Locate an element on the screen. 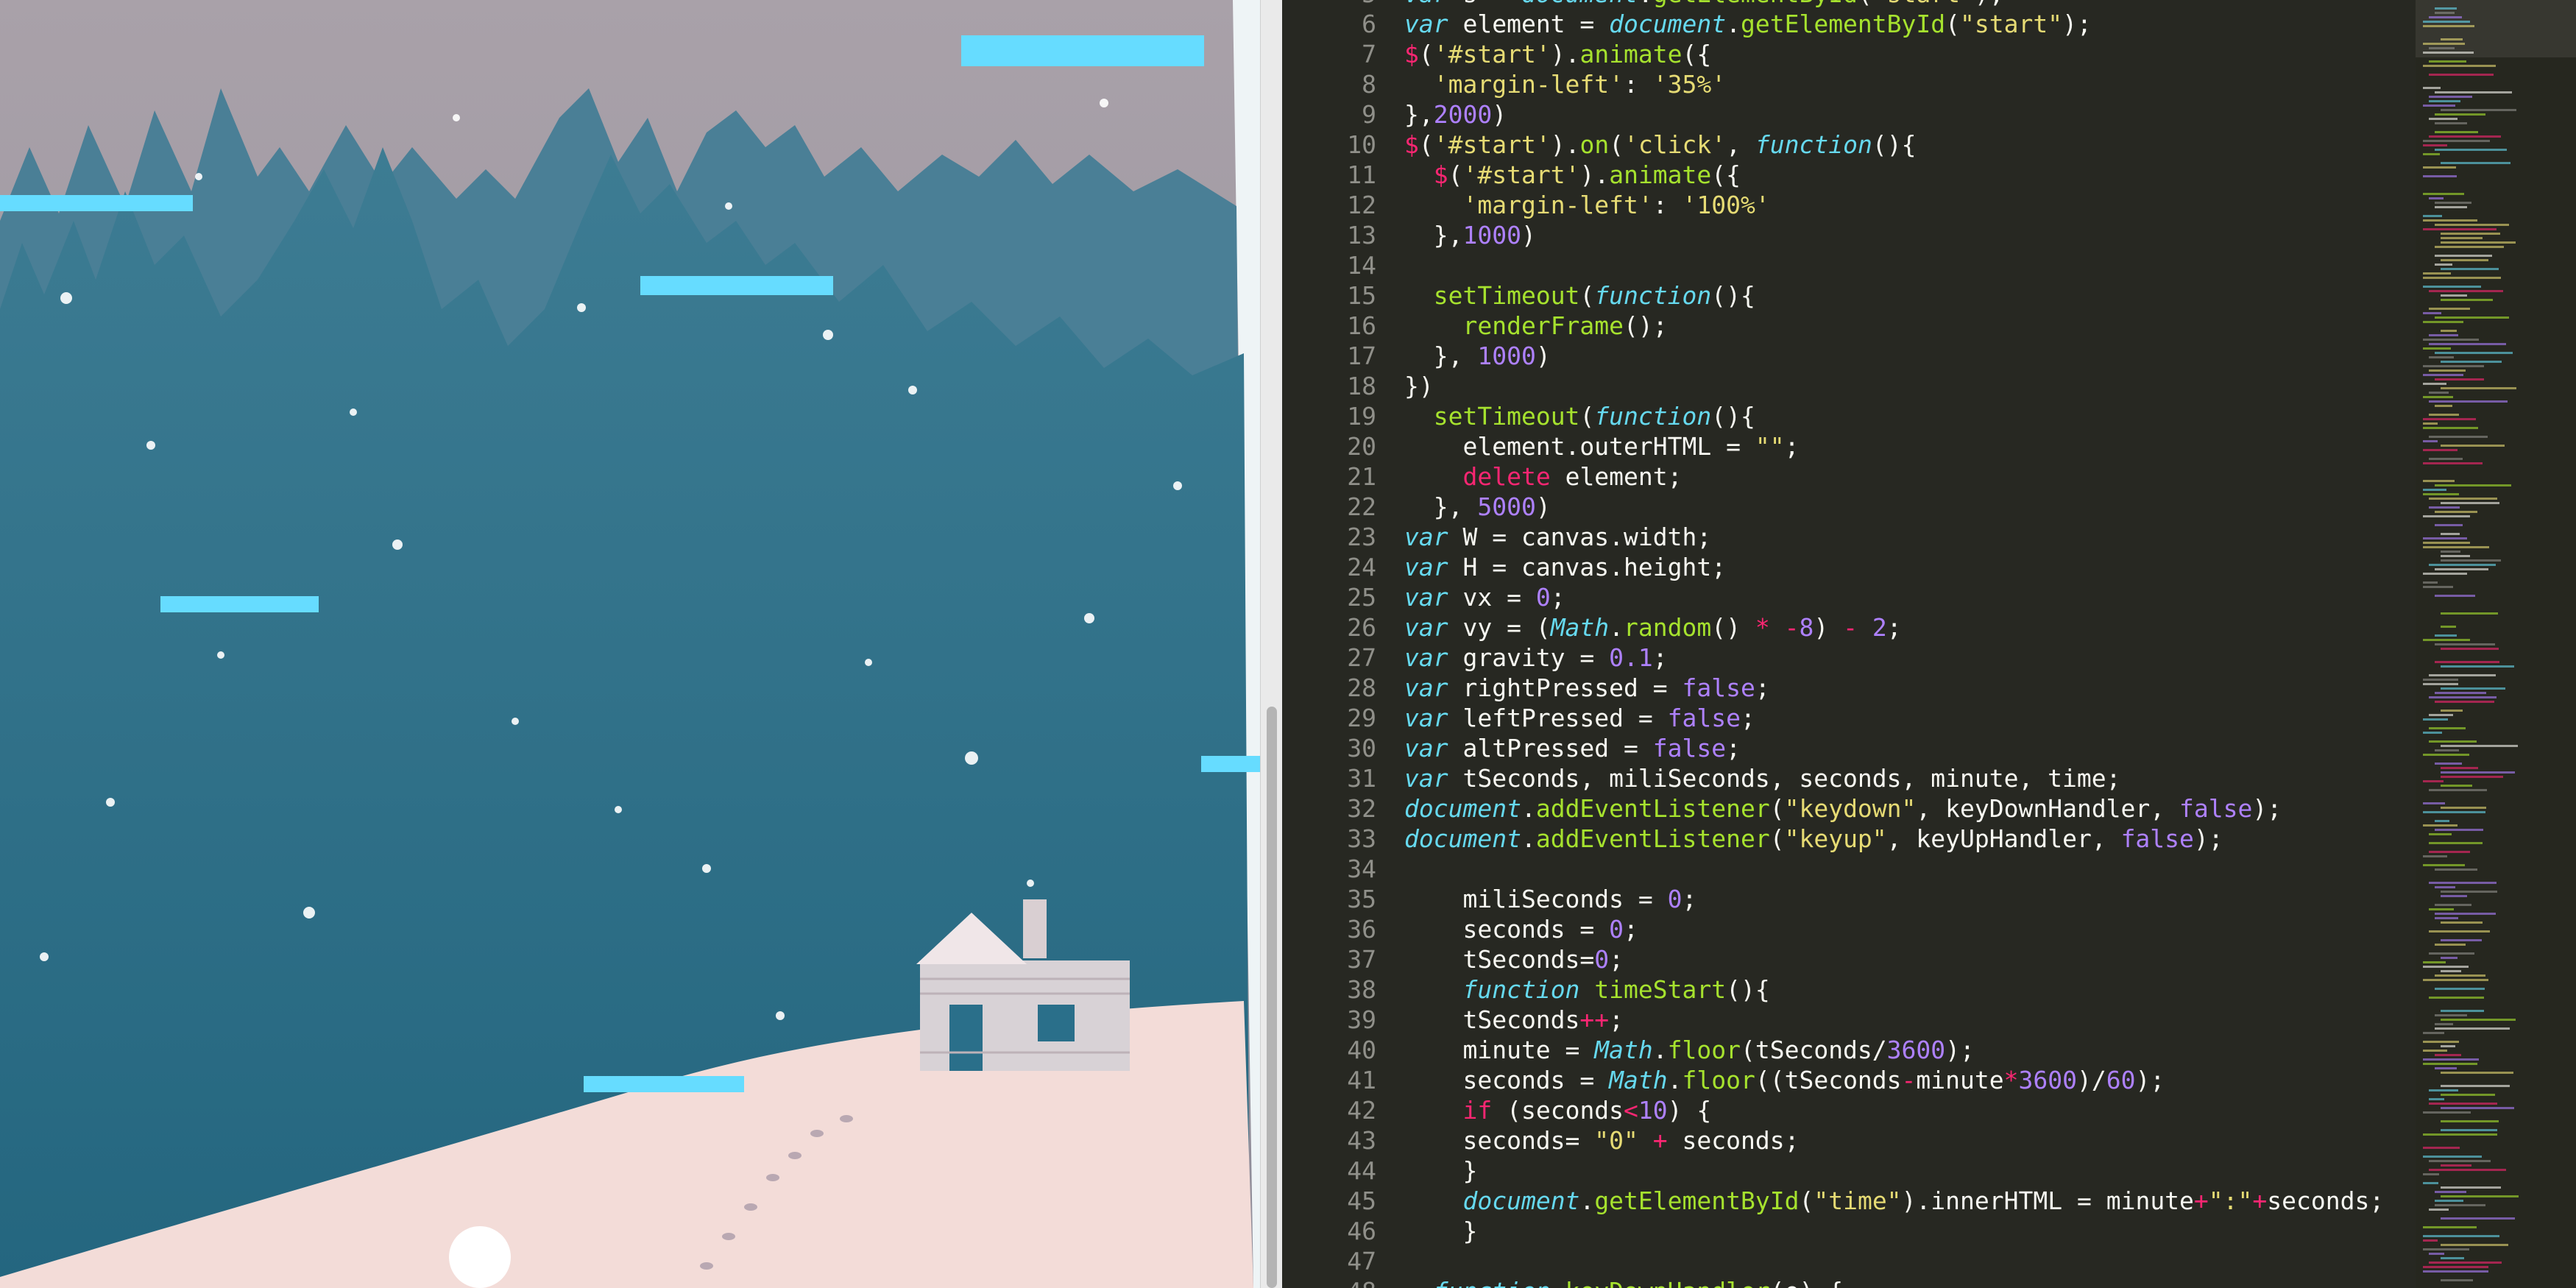 This screenshot has height=1288, width=2576. code-line: var vx = 0; is located at coordinates (1956, 597).